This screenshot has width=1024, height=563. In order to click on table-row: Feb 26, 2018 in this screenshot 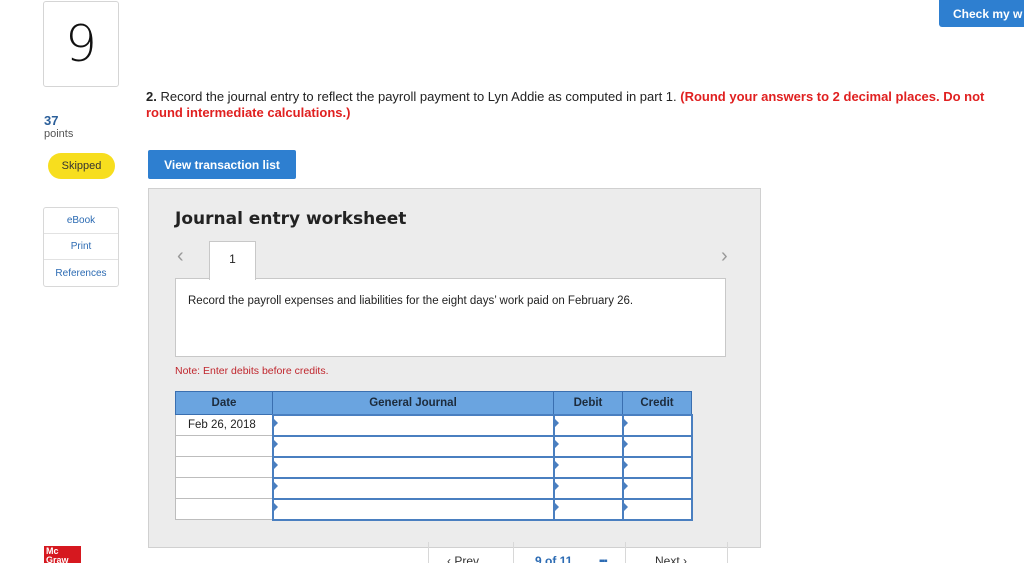, I will do `click(434, 425)`.